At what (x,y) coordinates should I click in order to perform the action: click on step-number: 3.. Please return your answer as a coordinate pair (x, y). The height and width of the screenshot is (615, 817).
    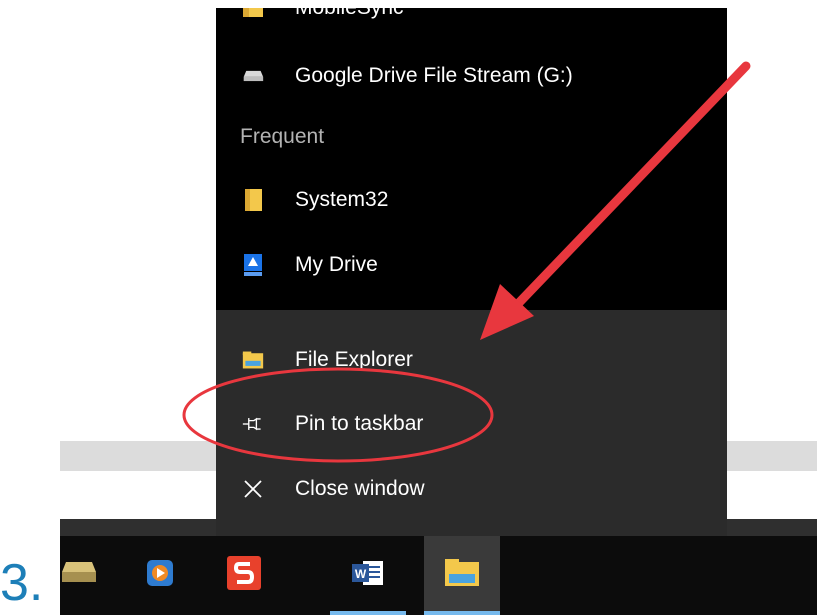
    Looking at the image, I should click on (22, 583).